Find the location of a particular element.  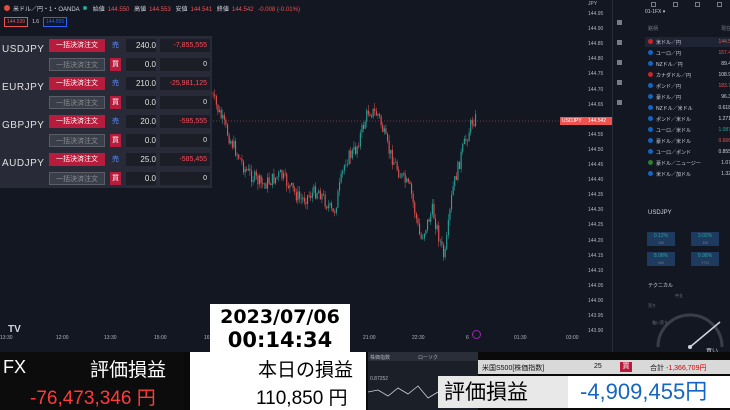

more-options-icon is located at coordinates (719, 4).